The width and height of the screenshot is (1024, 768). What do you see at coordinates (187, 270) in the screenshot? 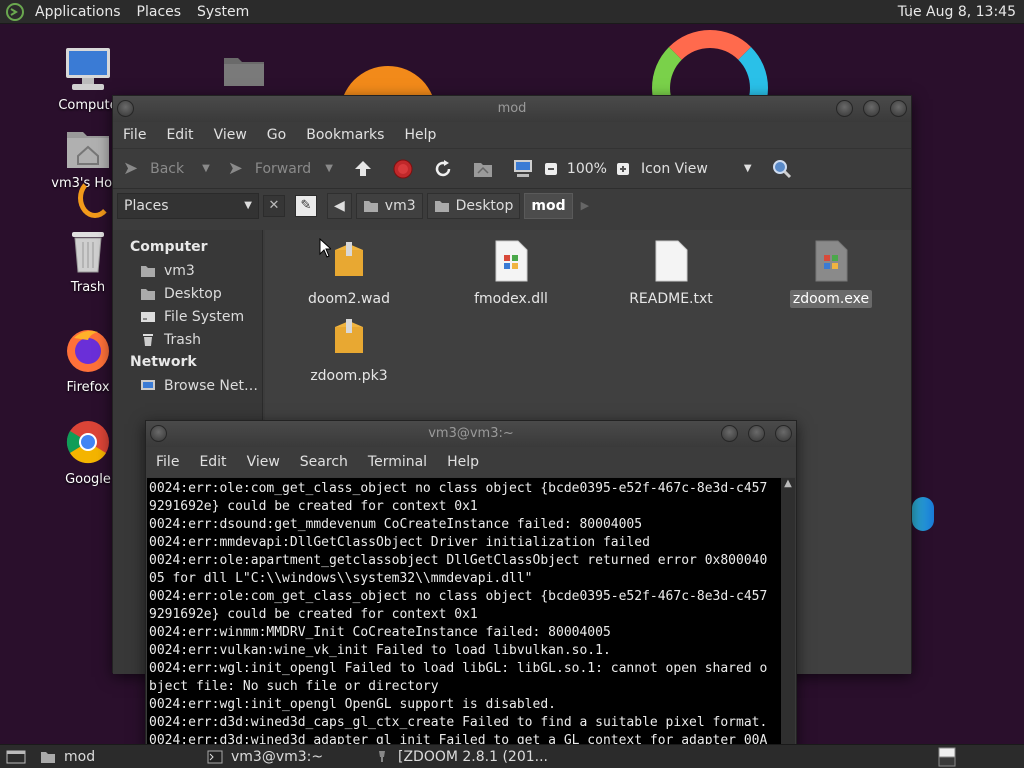
I see `sidebar-item-vm3: vm3` at bounding box center [187, 270].